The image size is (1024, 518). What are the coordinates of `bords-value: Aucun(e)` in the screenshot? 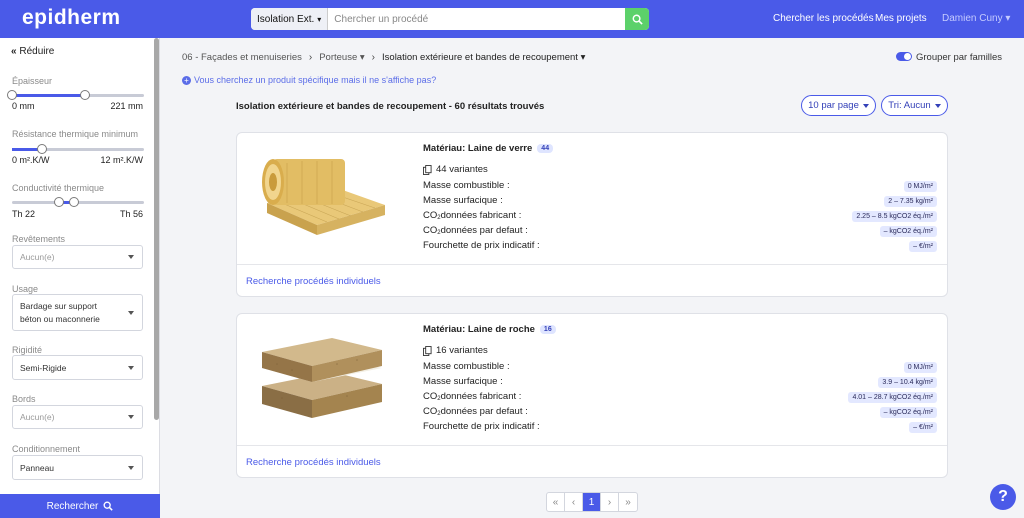 It's located at (37, 417).